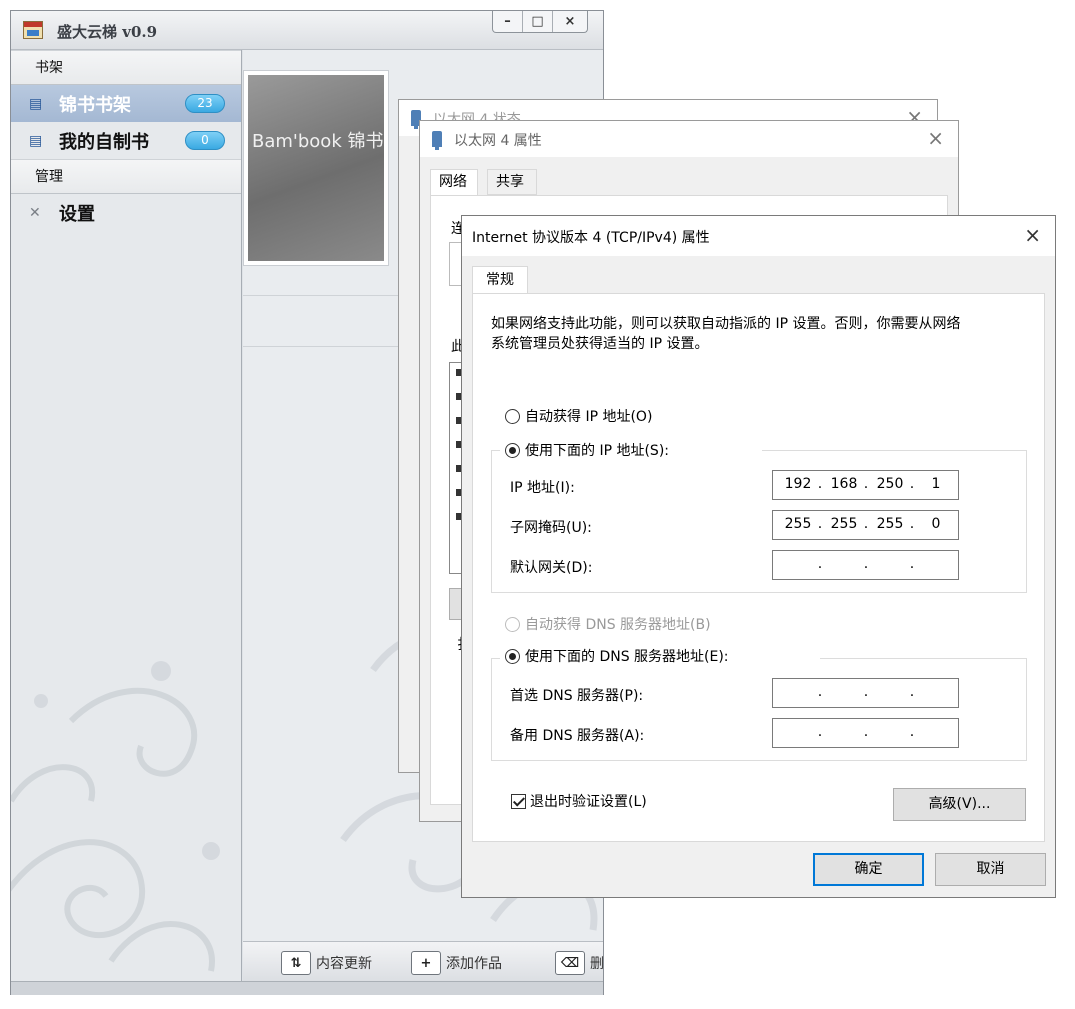  Describe the element at coordinates (570, 21) in the screenshot. I see `close-button: ×` at that location.